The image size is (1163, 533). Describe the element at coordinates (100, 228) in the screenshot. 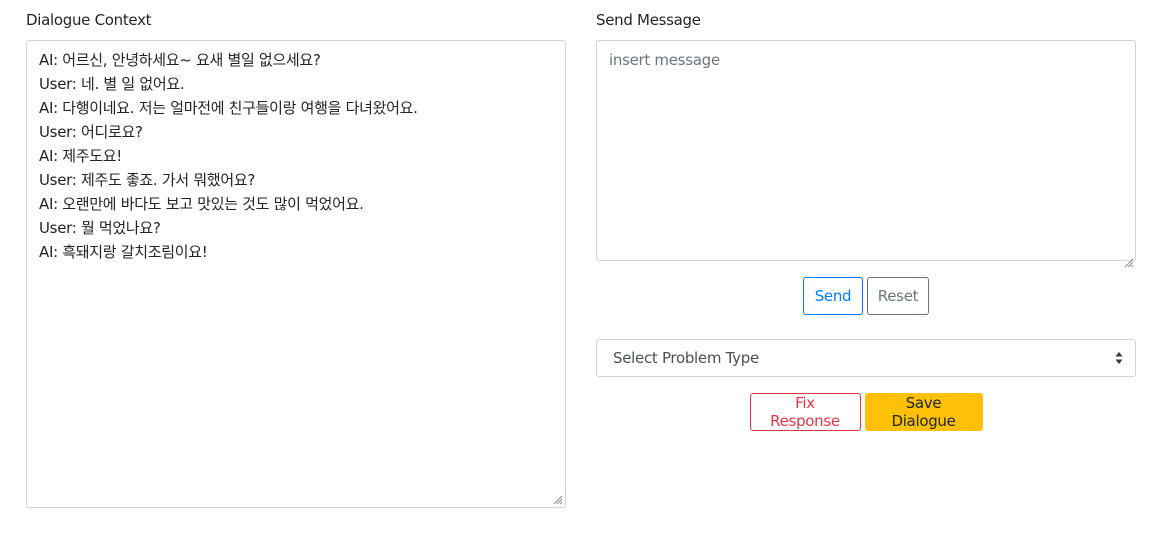

I see `dialogue-line: User: 뭘 먹었나요?` at that location.